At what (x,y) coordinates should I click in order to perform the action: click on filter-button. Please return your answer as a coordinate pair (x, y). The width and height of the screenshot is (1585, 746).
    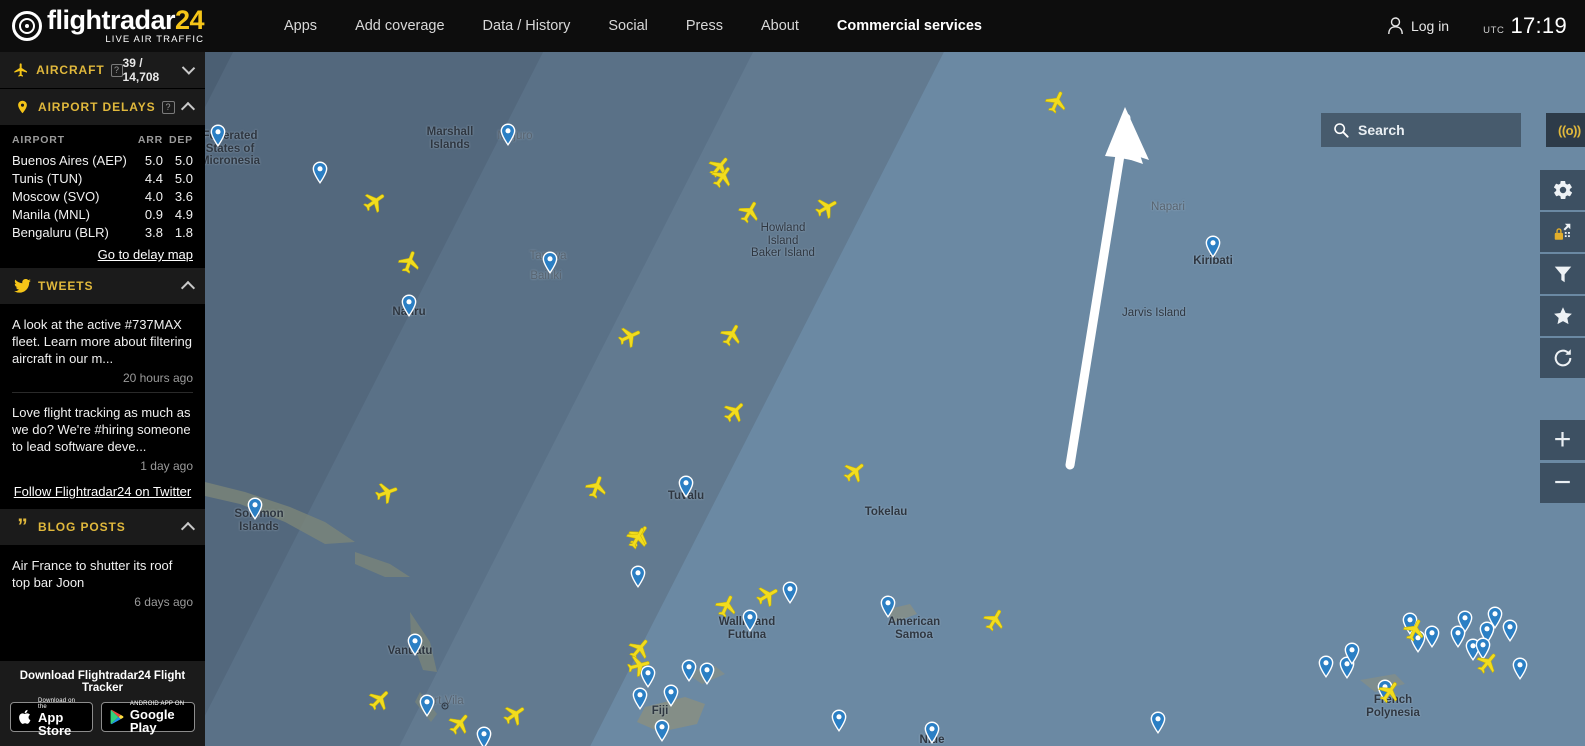
    Looking at the image, I should click on (1562, 274).